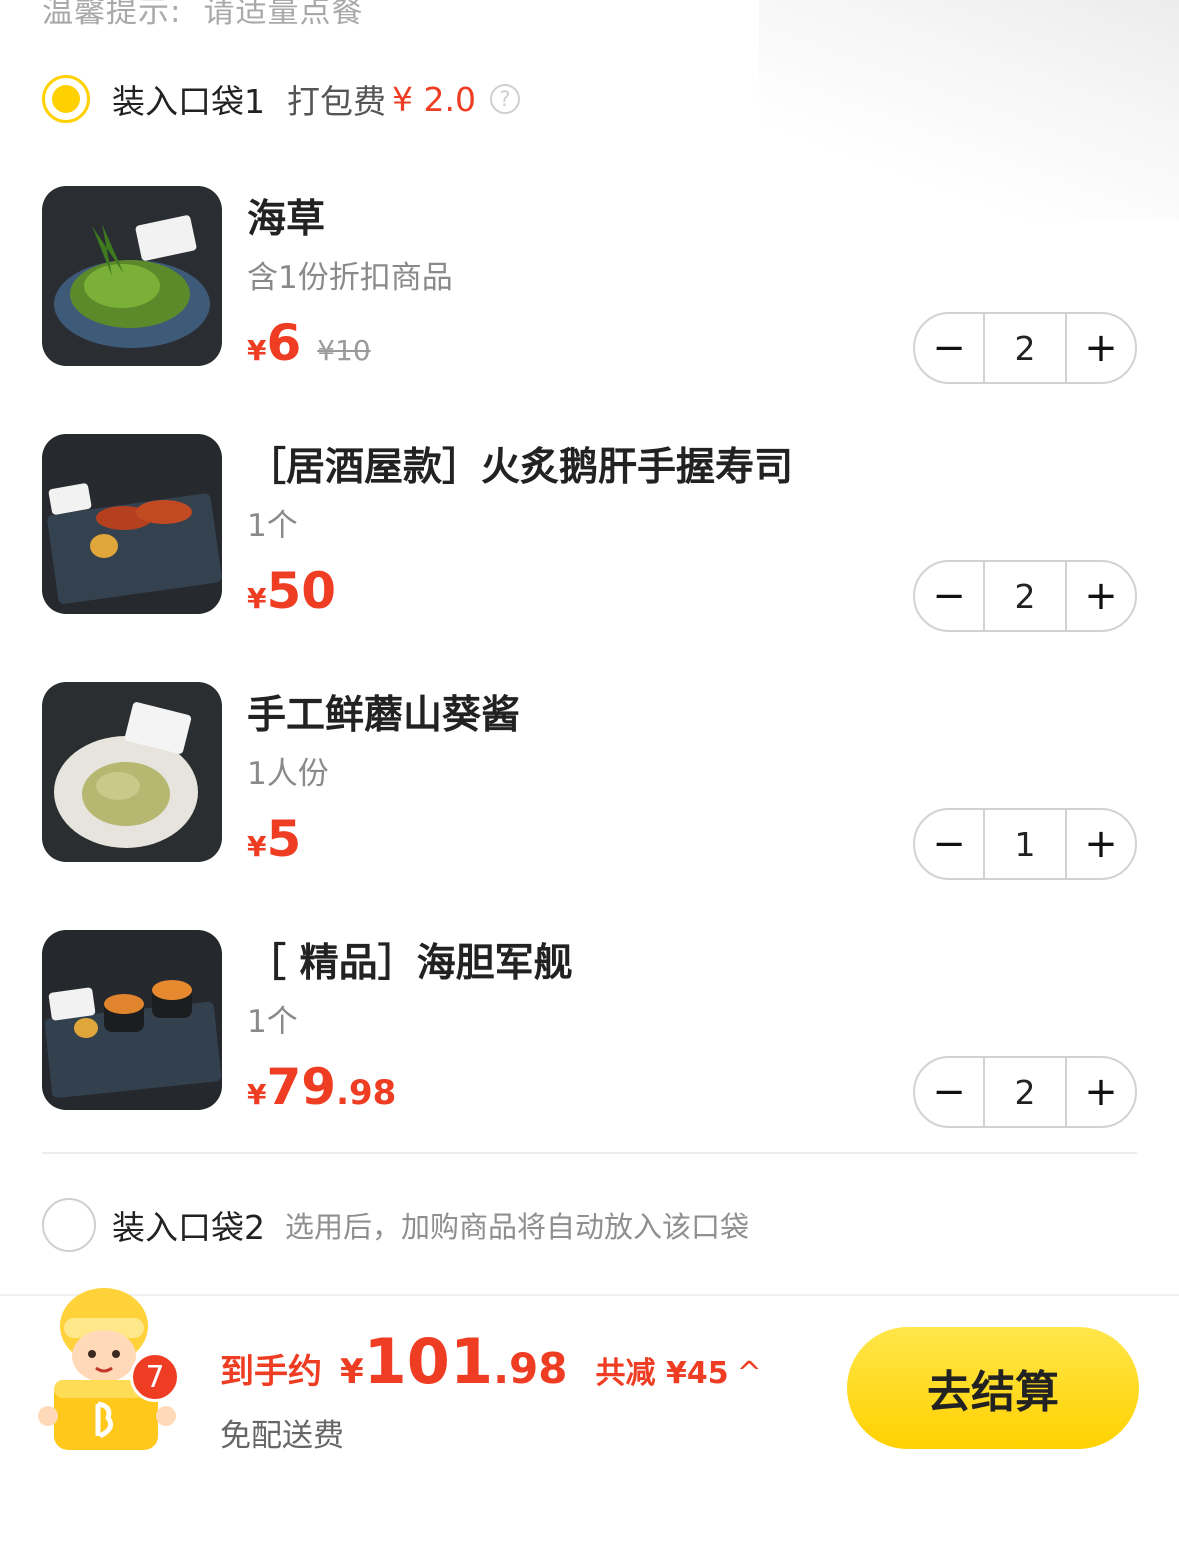 The width and height of the screenshot is (1179, 1560). What do you see at coordinates (188, 101) in the screenshot?
I see `bag1-label: 装入口袋1` at bounding box center [188, 101].